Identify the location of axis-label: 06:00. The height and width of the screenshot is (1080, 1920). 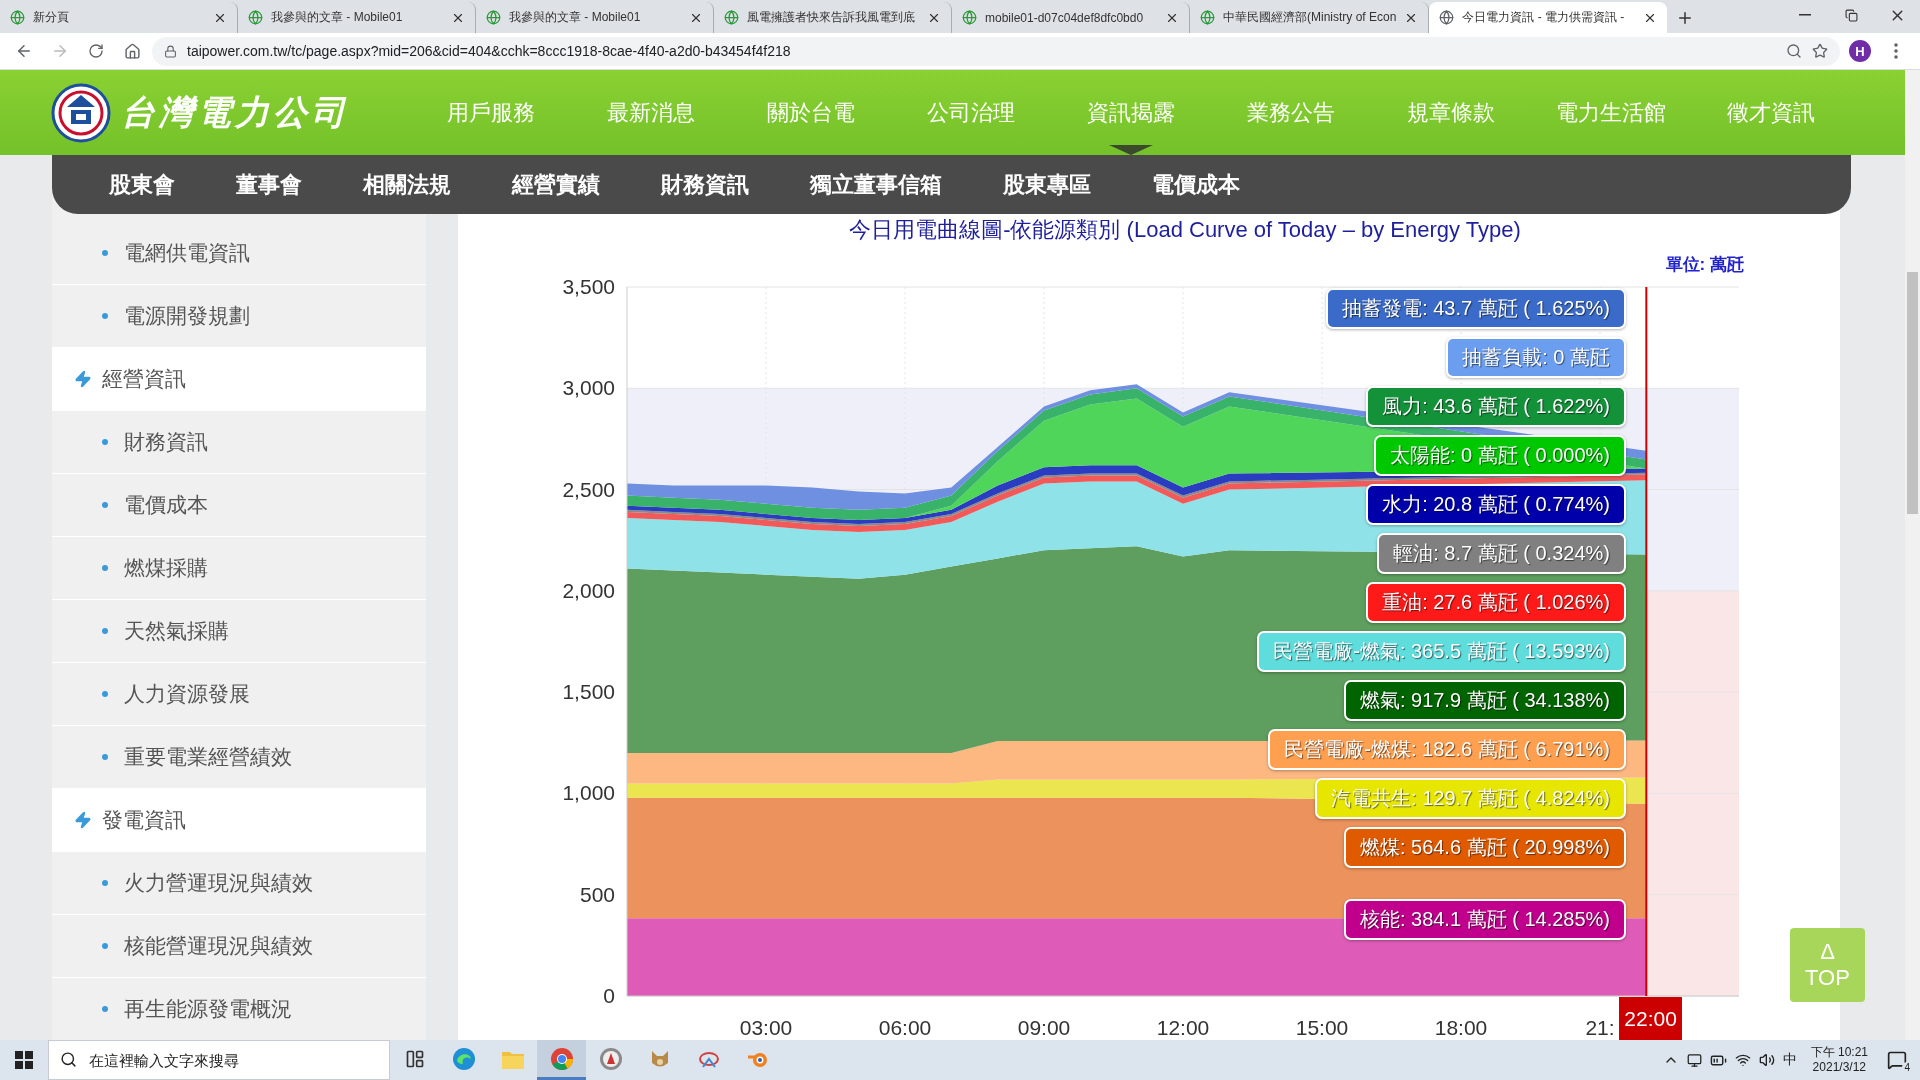
(905, 1027).